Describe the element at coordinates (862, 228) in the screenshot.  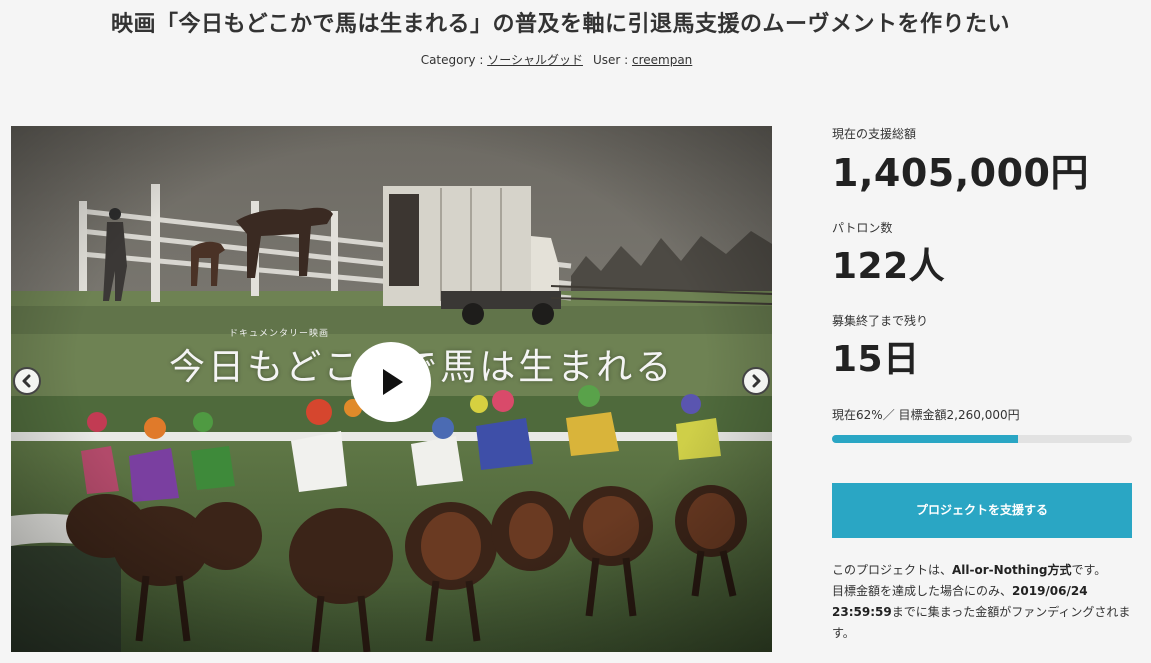
I see `patrons-label: パトロン数` at that location.